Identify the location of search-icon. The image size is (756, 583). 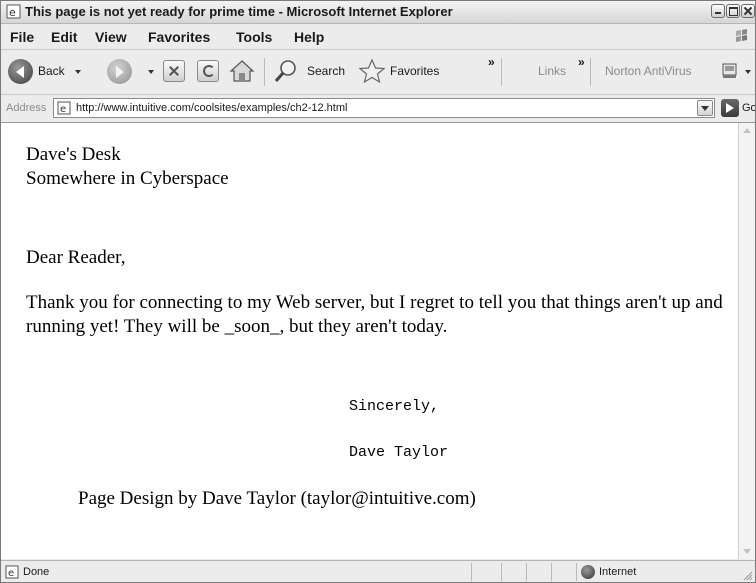
(286, 71).